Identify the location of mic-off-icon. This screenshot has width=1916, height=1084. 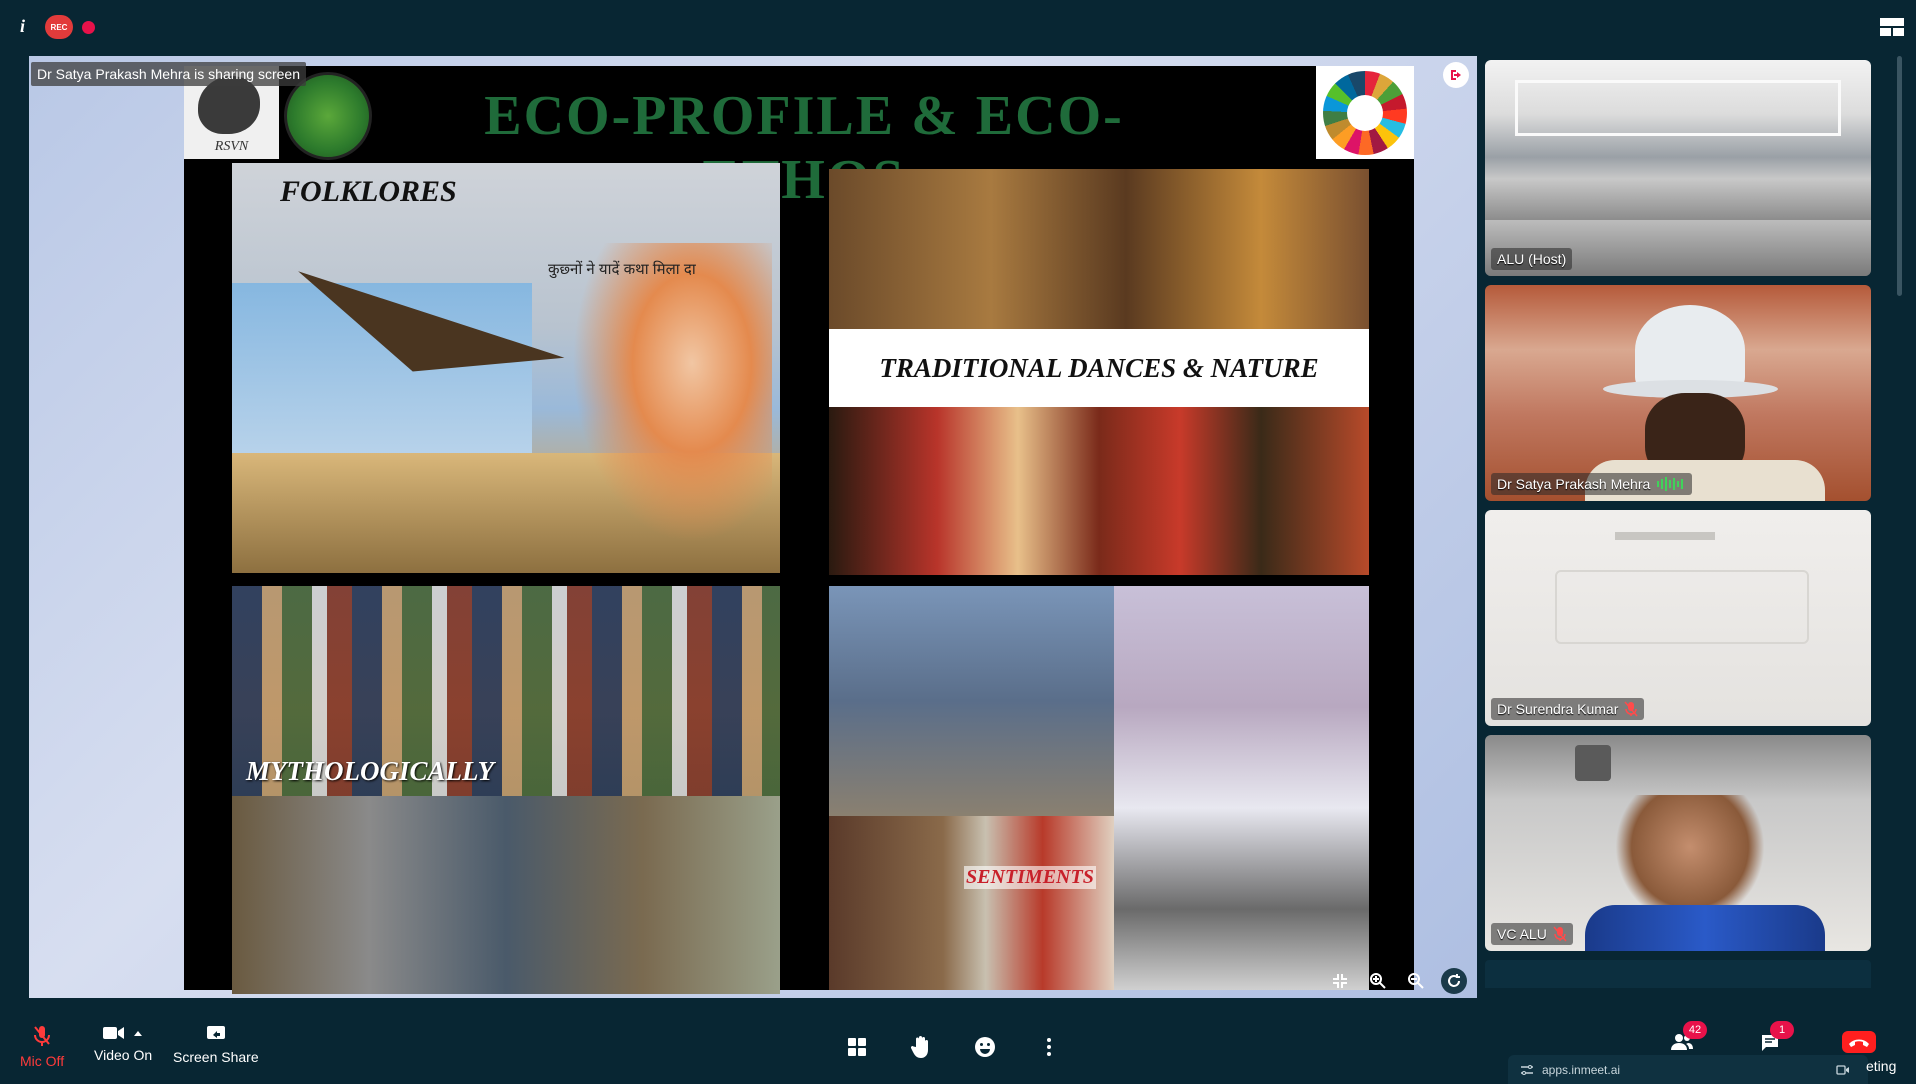
(42, 1036).